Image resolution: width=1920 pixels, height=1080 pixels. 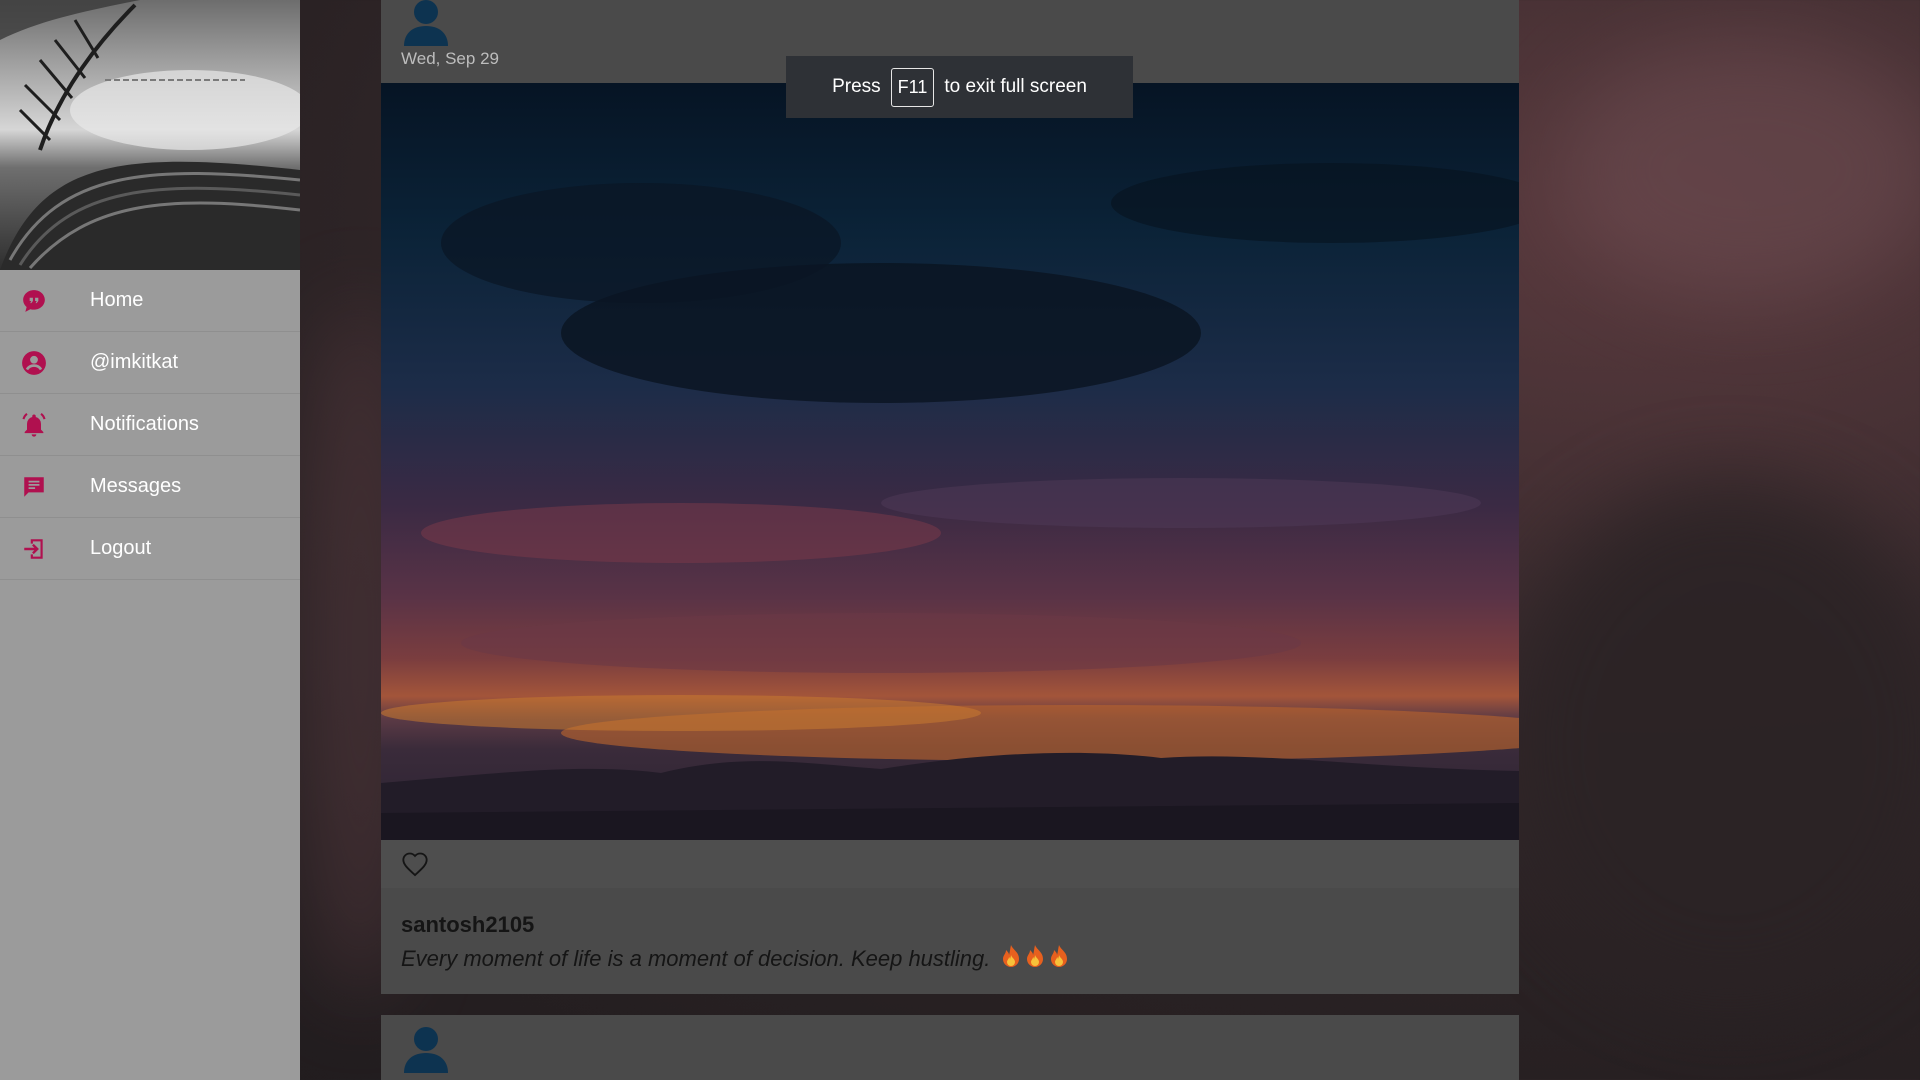 What do you see at coordinates (950, 864) in the screenshot?
I see `post-actions` at bounding box center [950, 864].